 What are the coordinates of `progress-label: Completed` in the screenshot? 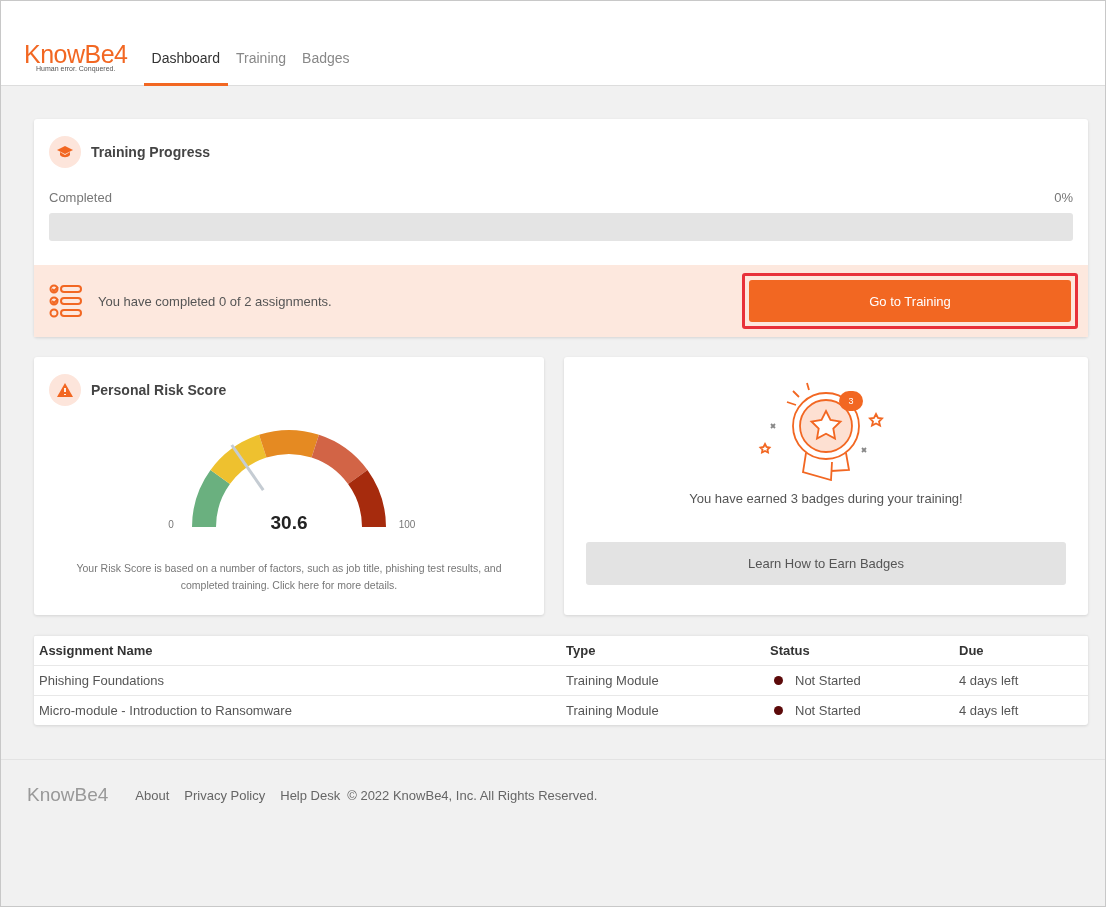 It's located at (80, 197).